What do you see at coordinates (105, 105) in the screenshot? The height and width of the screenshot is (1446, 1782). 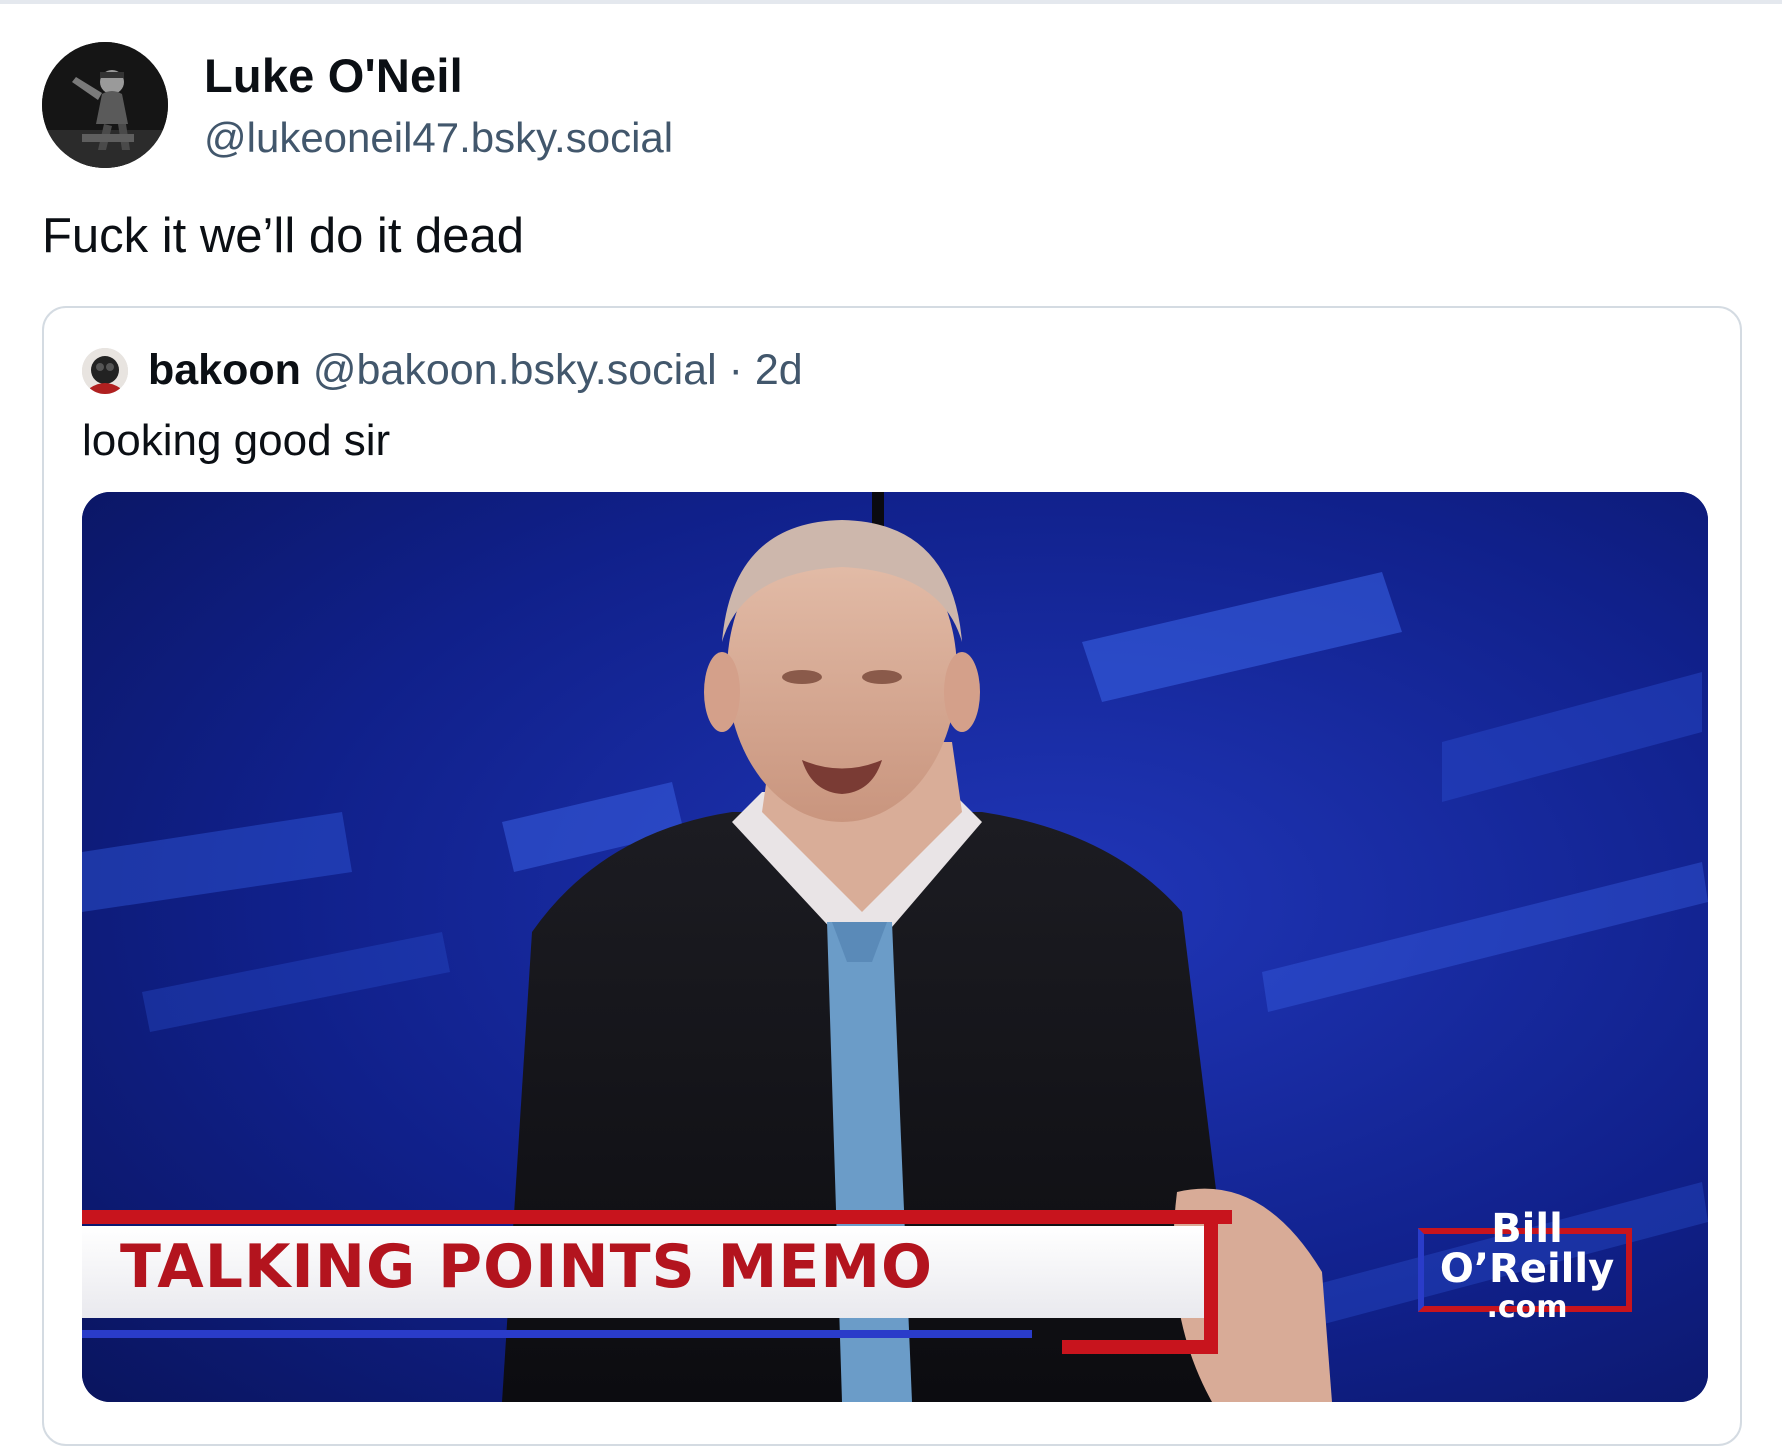 I see `author-avatar` at bounding box center [105, 105].